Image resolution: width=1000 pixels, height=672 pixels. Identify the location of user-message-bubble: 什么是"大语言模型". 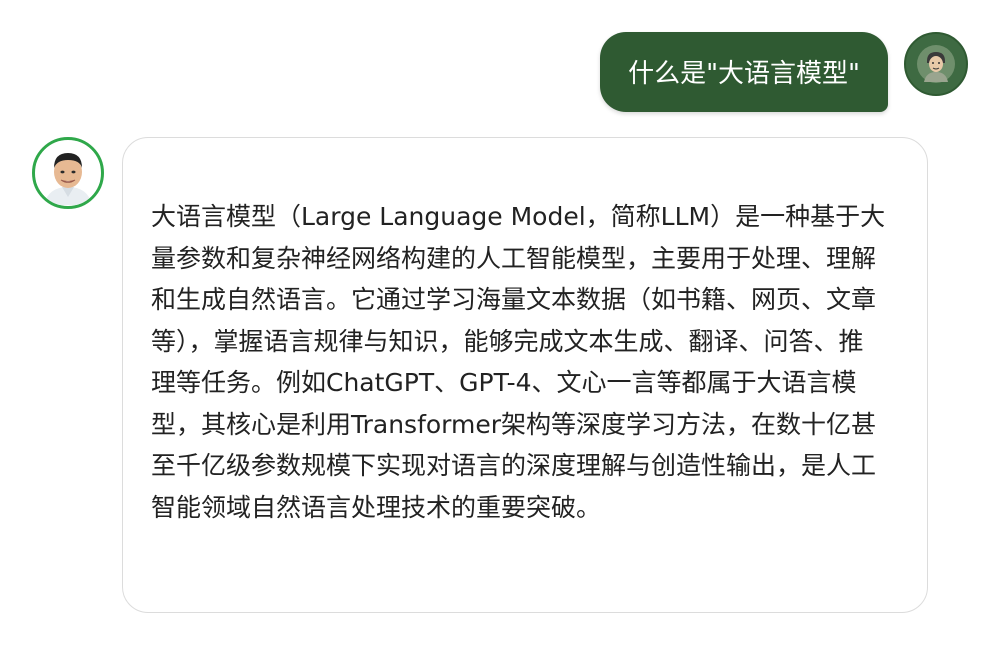
(744, 72).